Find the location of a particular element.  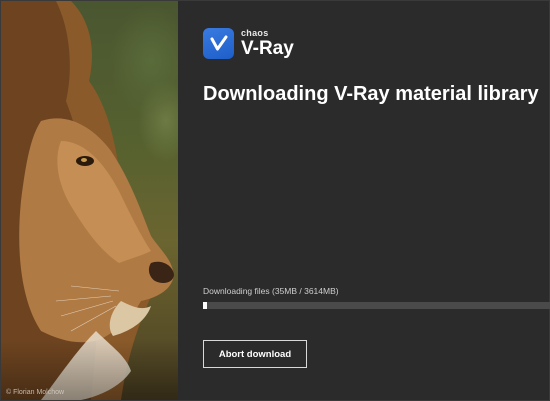

download-progress-bar is located at coordinates (376, 305).